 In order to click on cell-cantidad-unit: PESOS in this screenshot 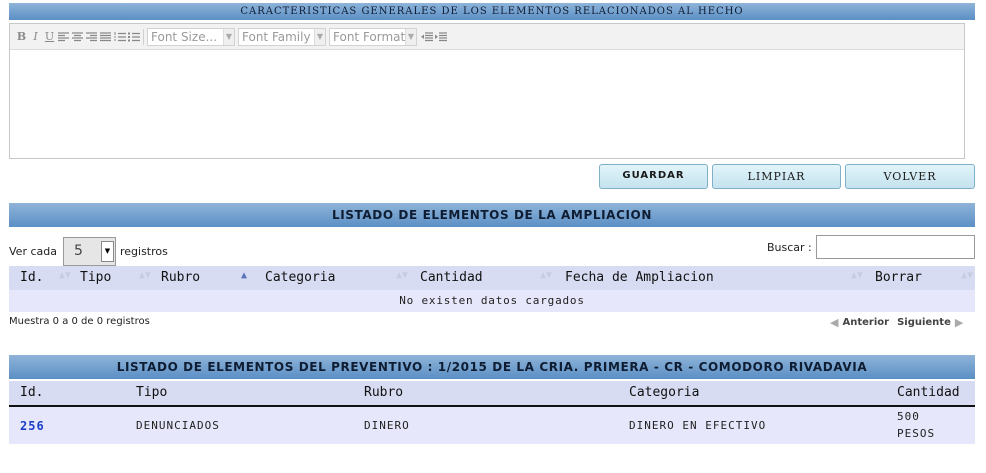, I will do `click(916, 433)`.